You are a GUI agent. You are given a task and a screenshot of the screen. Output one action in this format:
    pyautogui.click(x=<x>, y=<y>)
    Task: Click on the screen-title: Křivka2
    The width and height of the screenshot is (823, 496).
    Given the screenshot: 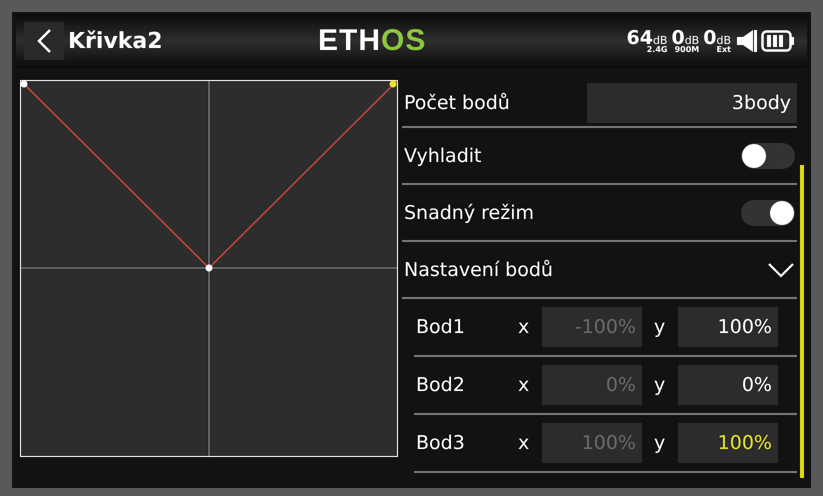 What is the action you would take?
    pyautogui.click(x=116, y=41)
    